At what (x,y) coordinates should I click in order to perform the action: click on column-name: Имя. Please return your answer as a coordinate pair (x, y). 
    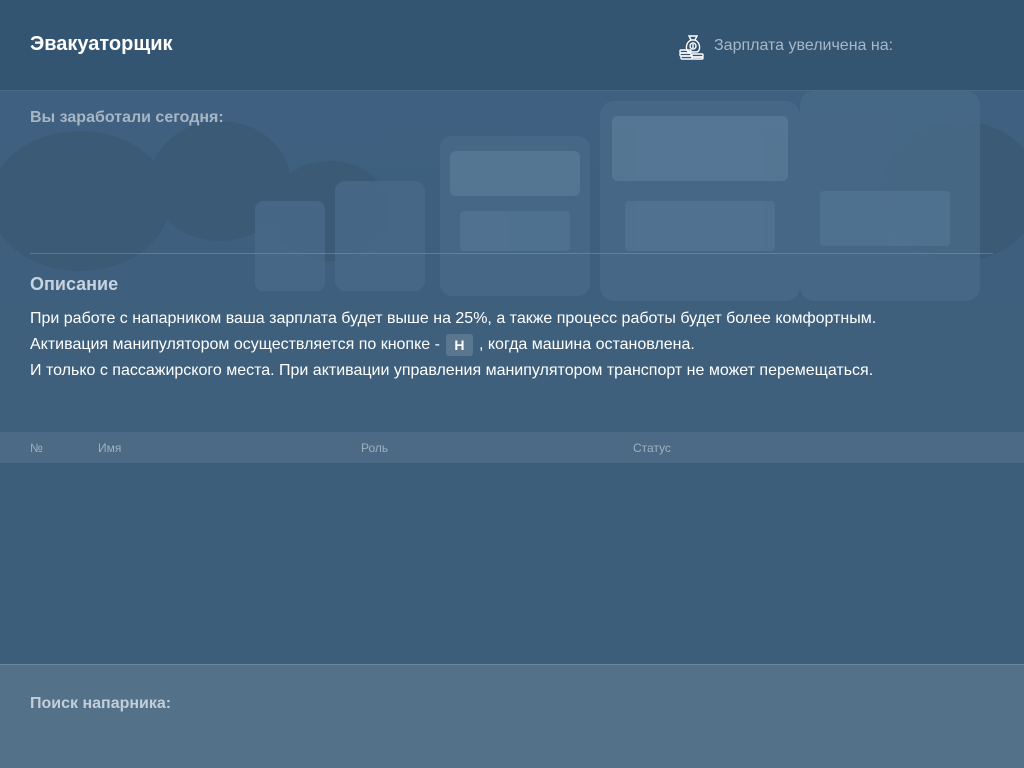
    Looking at the image, I should click on (110, 448).